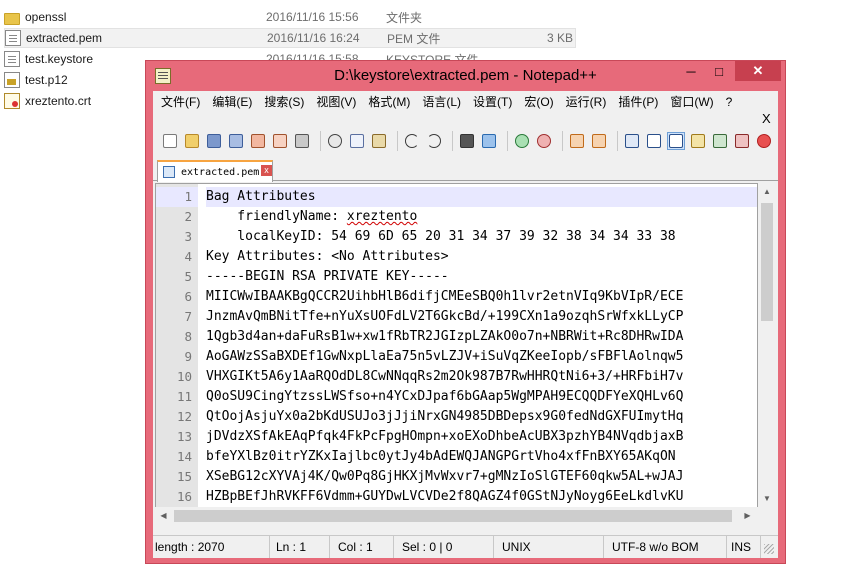  What do you see at coordinates (184, 376) in the screenshot?
I see `line-number: 10` at bounding box center [184, 376].